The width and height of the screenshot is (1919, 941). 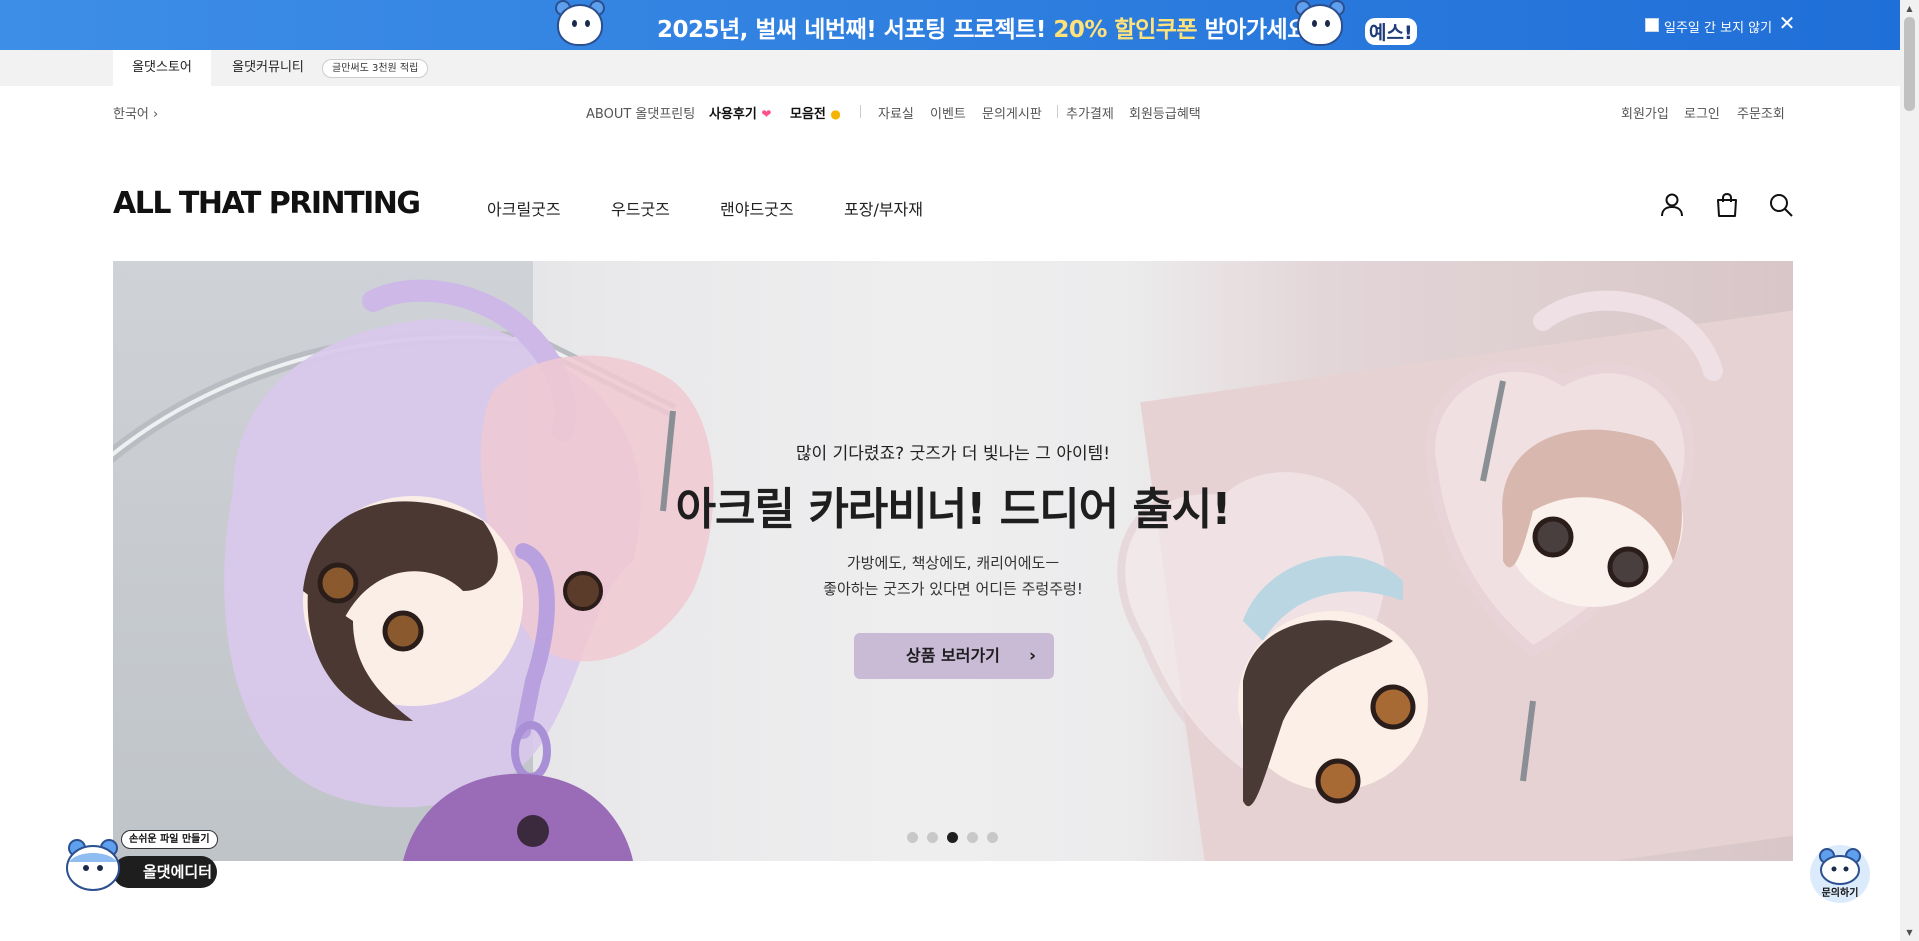 What do you see at coordinates (883, 208) in the screenshot?
I see `gnb-packaging: 포장/부자재` at bounding box center [883, 208].